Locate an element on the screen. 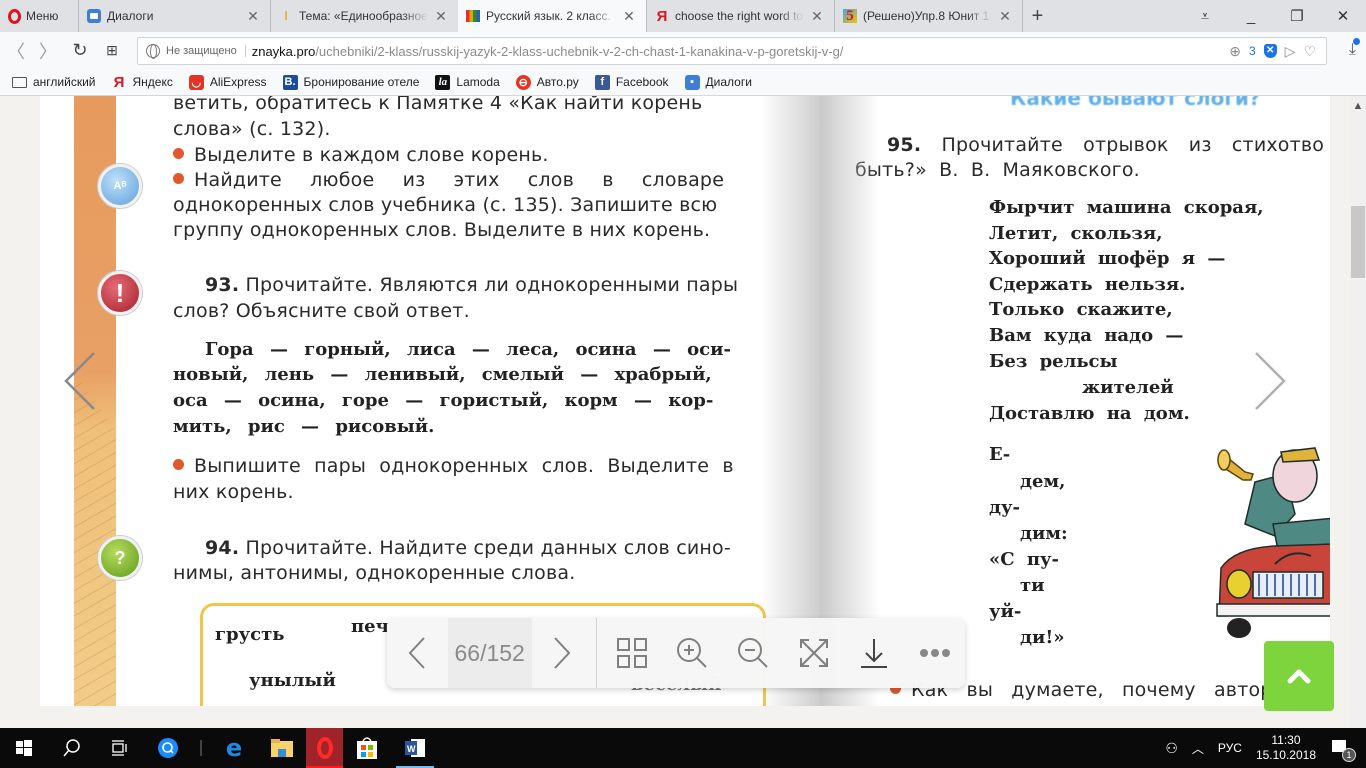 The width and height of the screenshot is (1366, 768). minimize-button: _ is located at coordinates (1251, 16).